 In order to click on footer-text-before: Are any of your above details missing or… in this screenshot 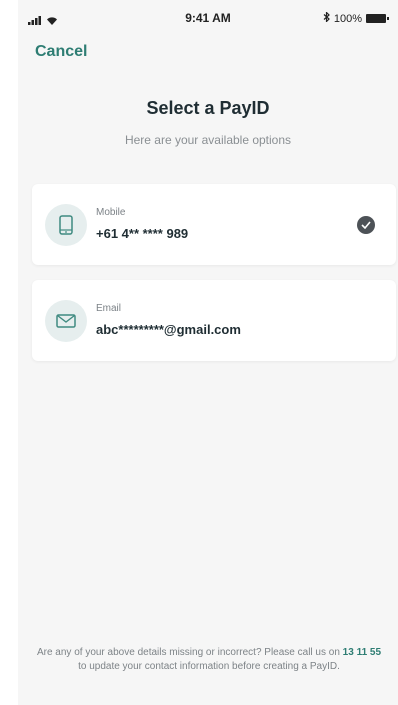, I will do `click(188, 652)`.